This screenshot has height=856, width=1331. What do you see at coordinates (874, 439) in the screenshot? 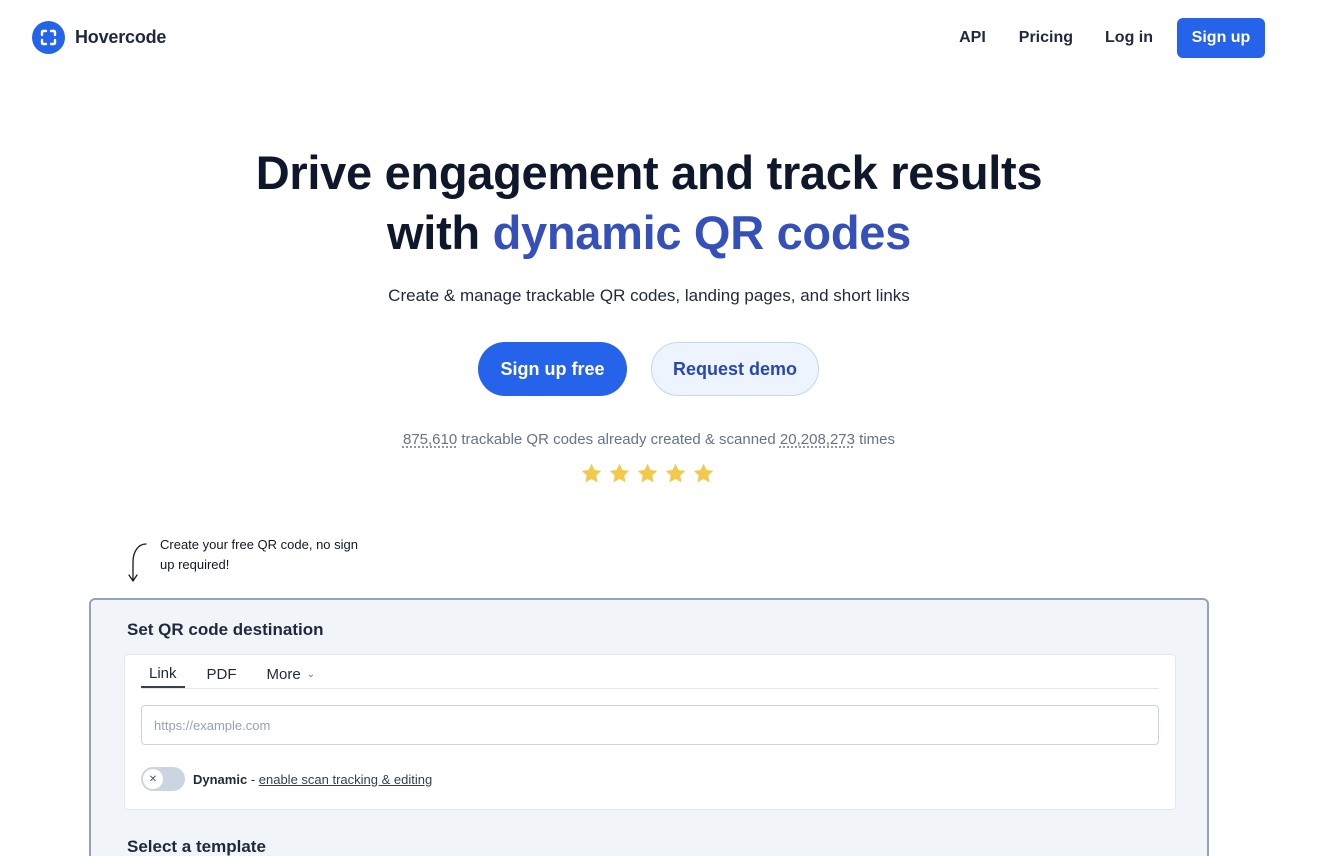
I see `stats-suffix: times` at bounding box center [874, 439].